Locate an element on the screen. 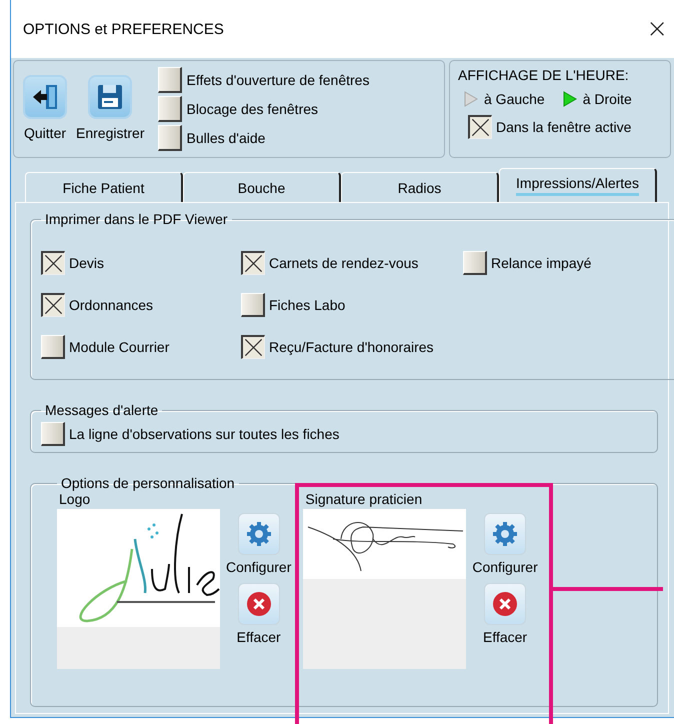  group-title: Imprimer dans le PDF Viewer is located at coordinates (136, 219).